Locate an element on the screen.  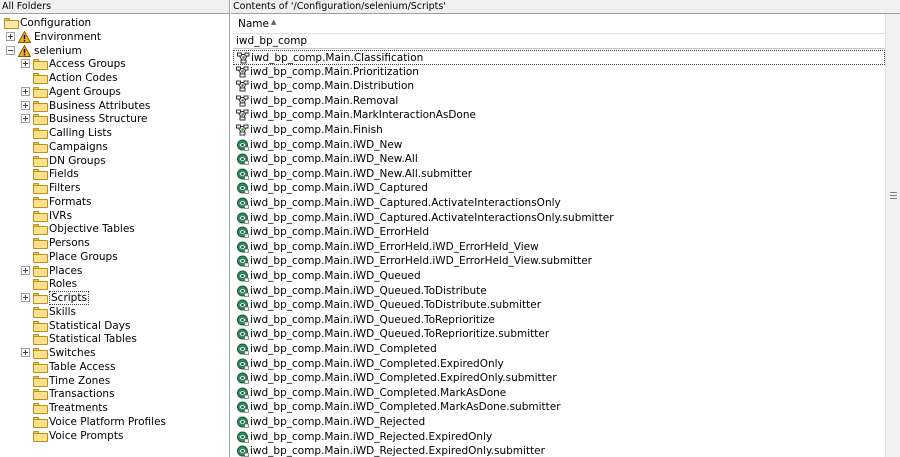
tree-item-label: Treatments is located at coordinates (78, 408).